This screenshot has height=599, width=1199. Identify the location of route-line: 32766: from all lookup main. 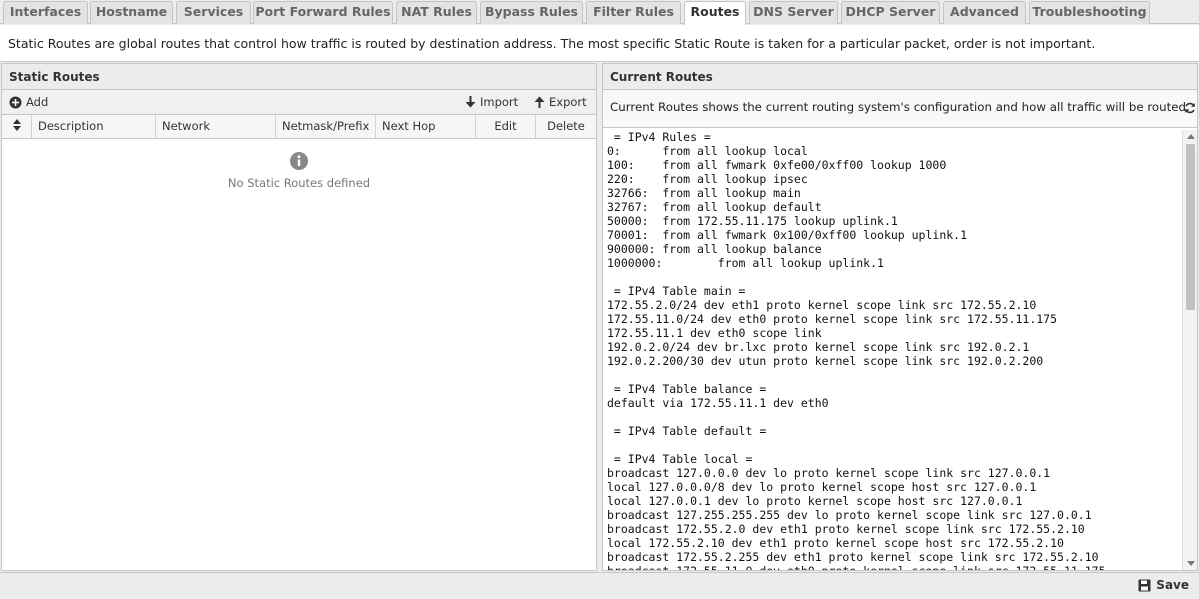
(704, 193).